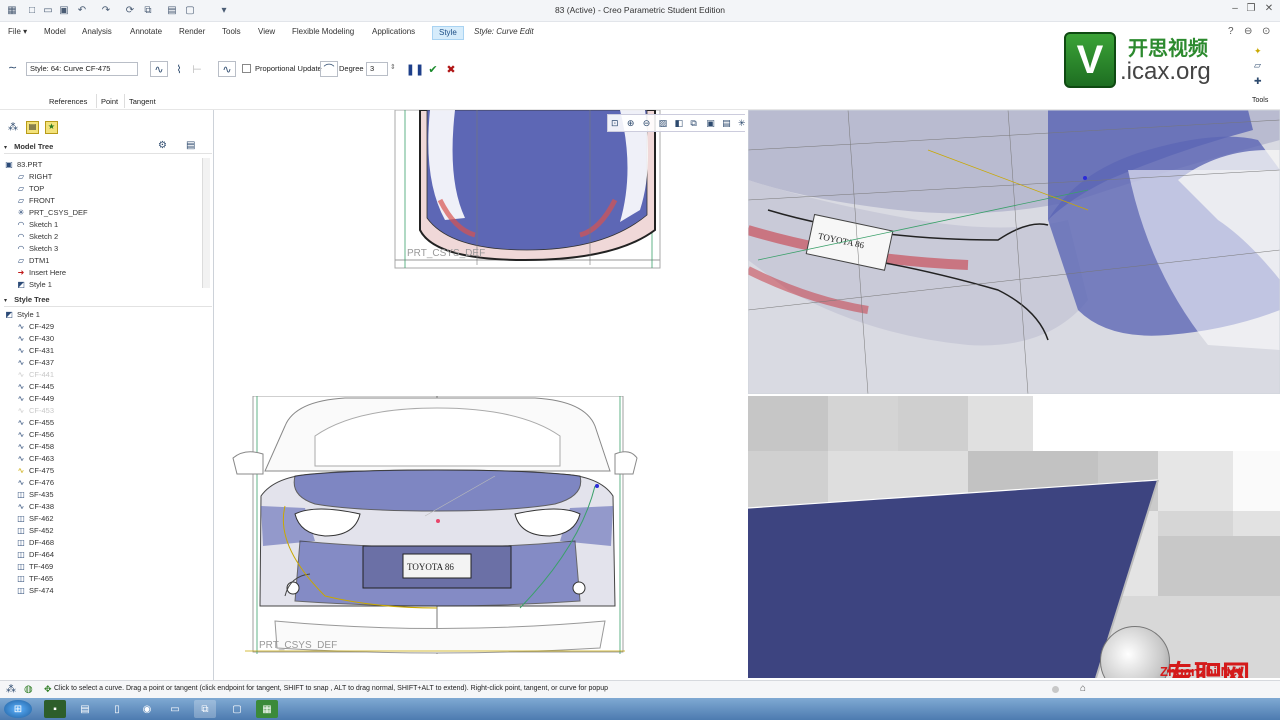 The image size is (1280, 720). I want to click on restore-icon: ❐, so click(1251, 10).